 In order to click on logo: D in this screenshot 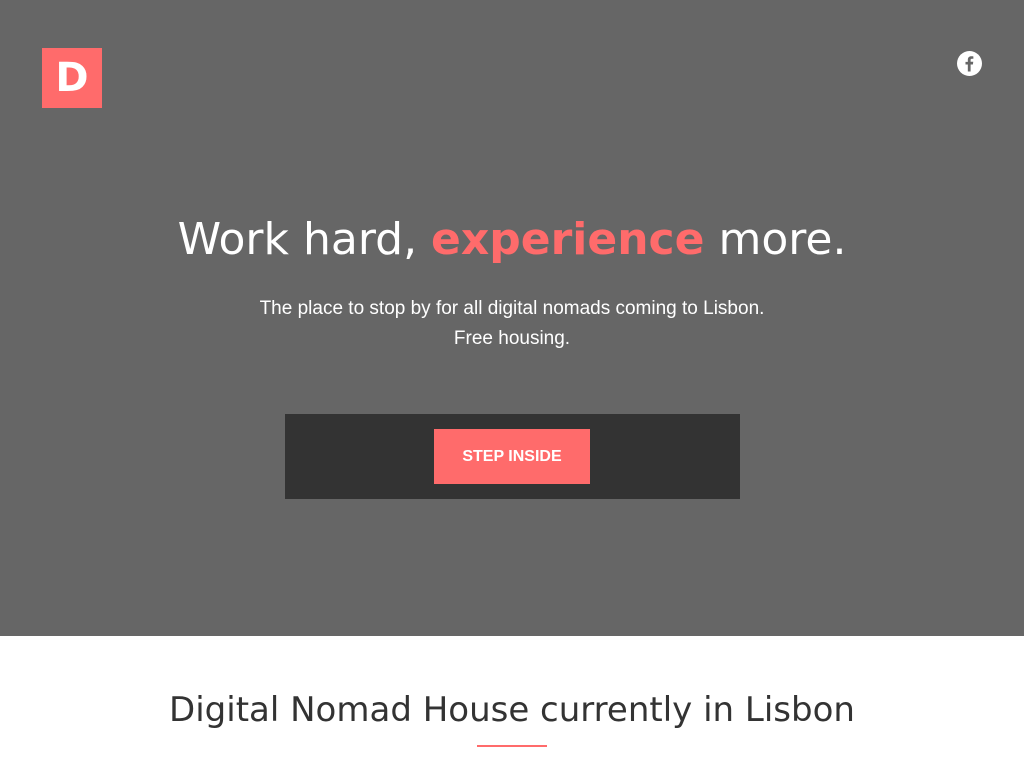, I will do `click(72, 78)`.